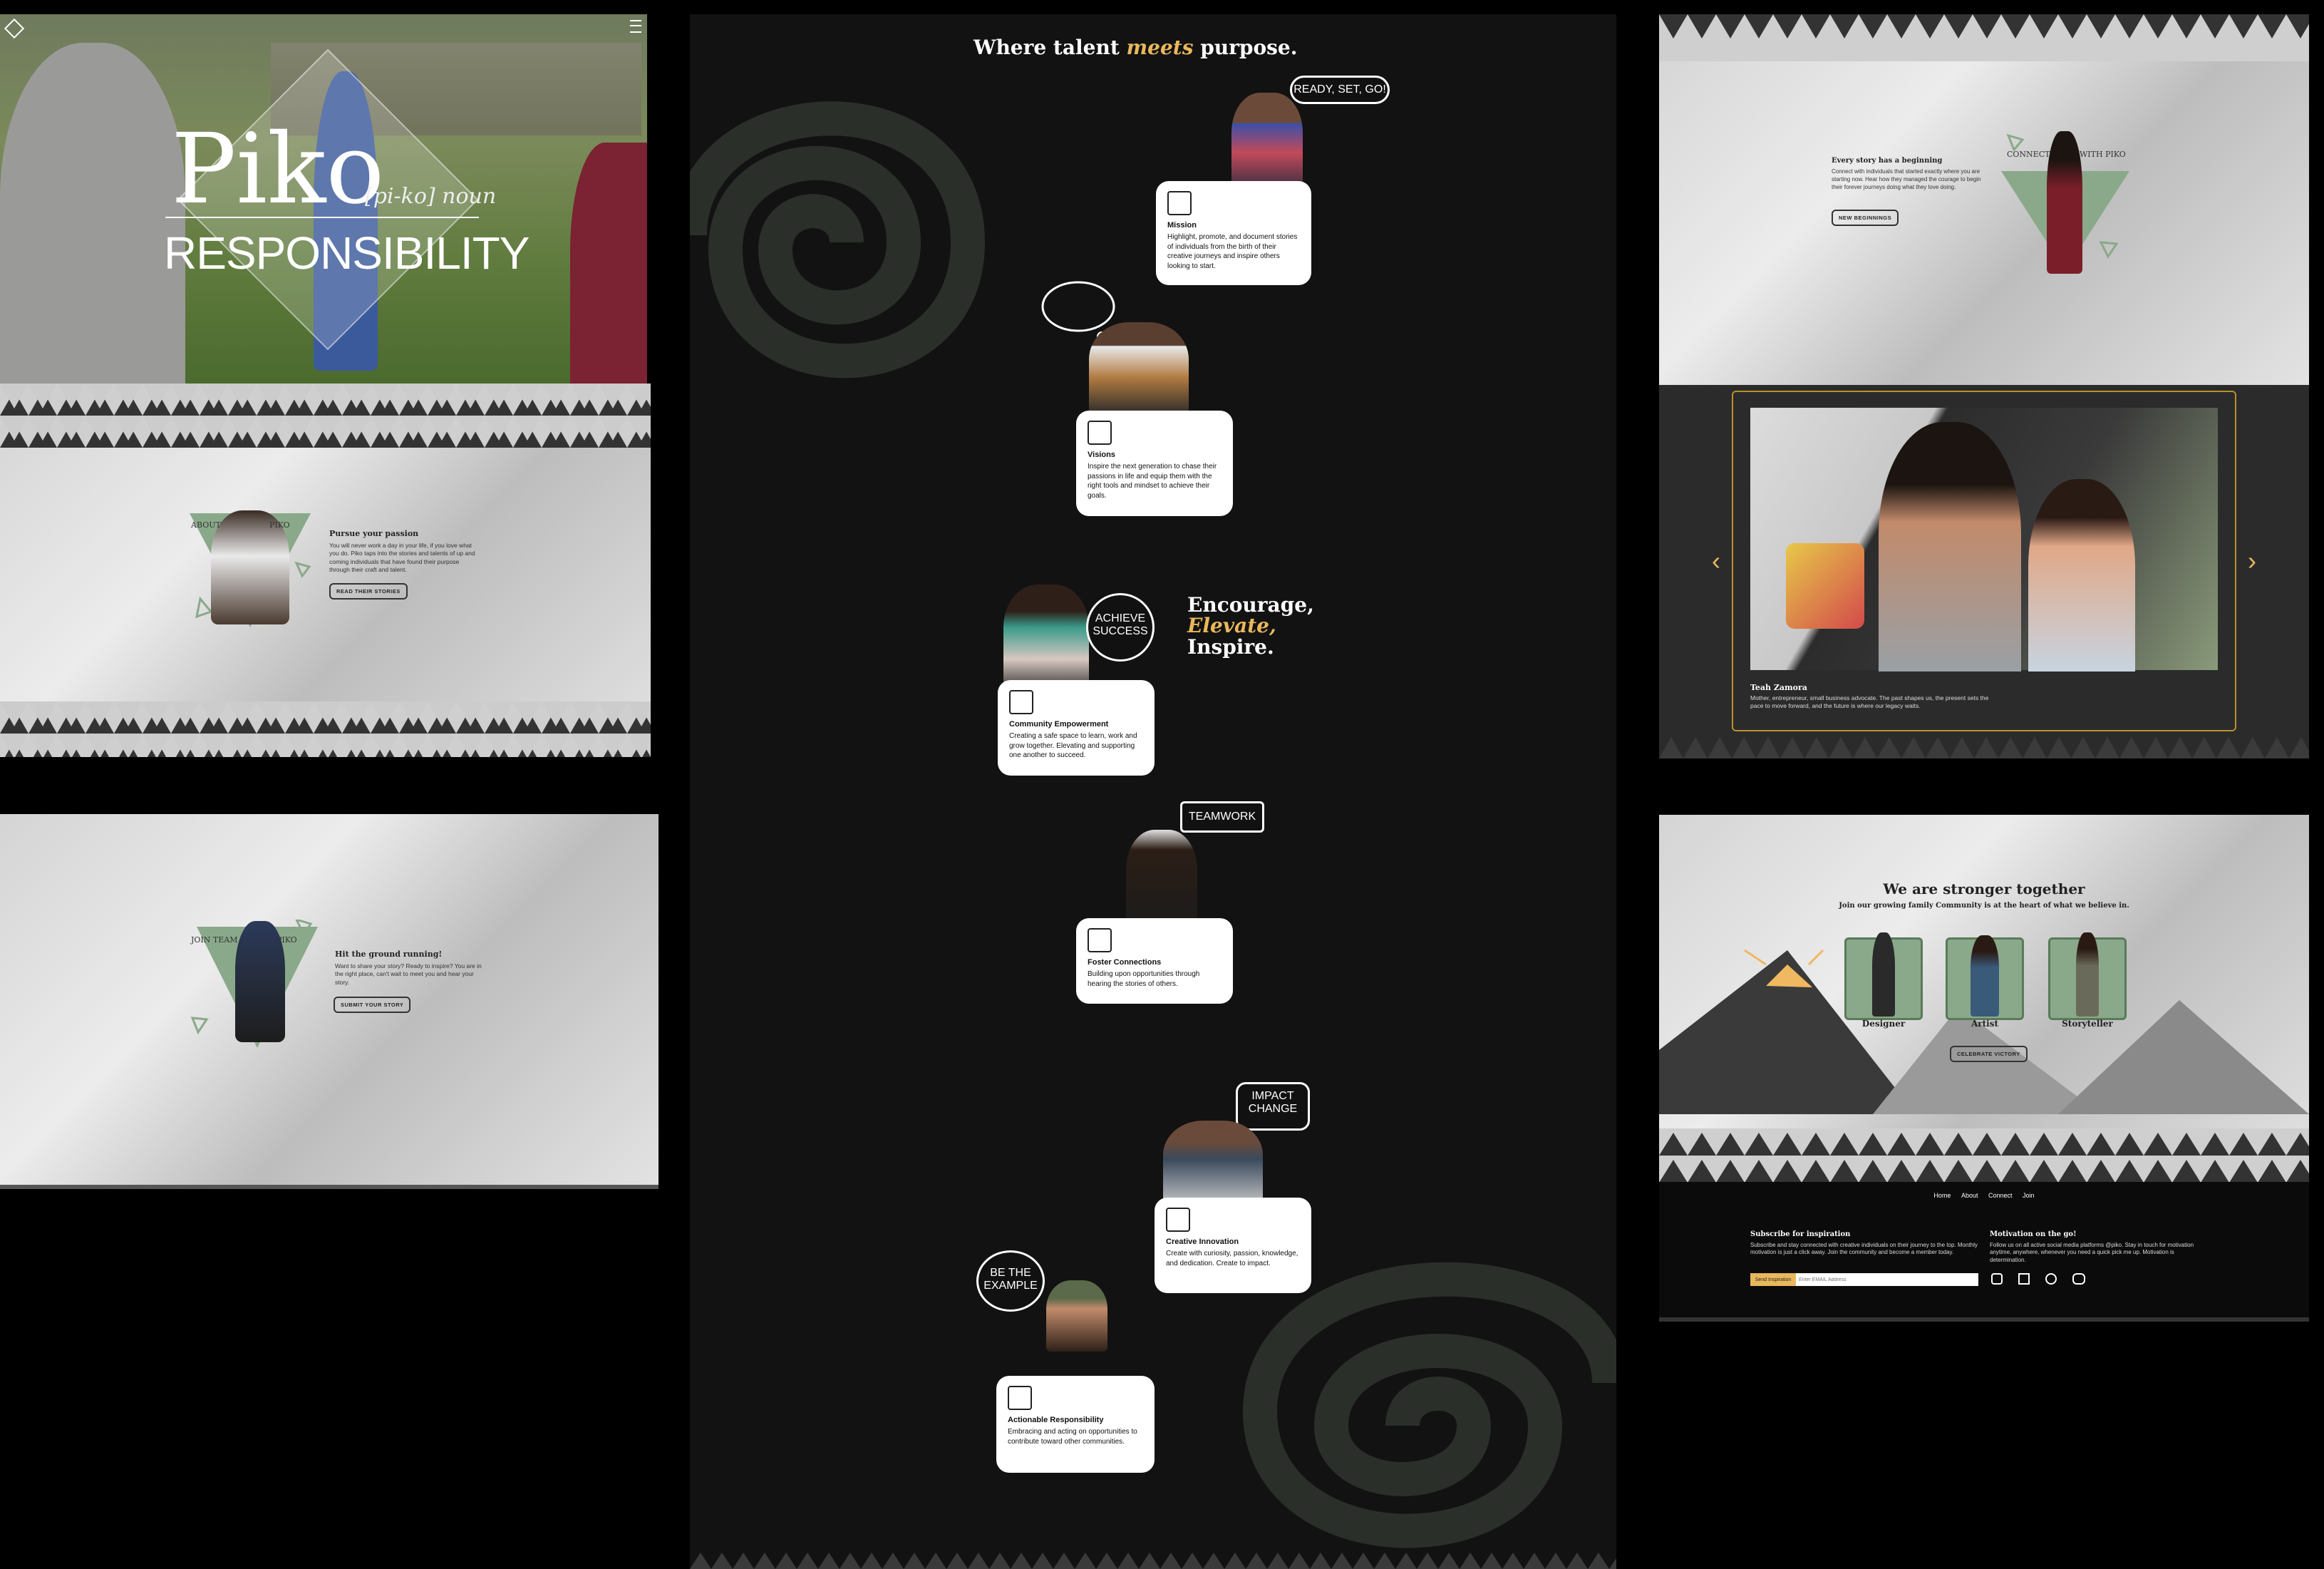  Describe the element at coordinates (1273, 1106) in the screenshot. I see `bubble-impact: IMPACT CHANGE` at that location.